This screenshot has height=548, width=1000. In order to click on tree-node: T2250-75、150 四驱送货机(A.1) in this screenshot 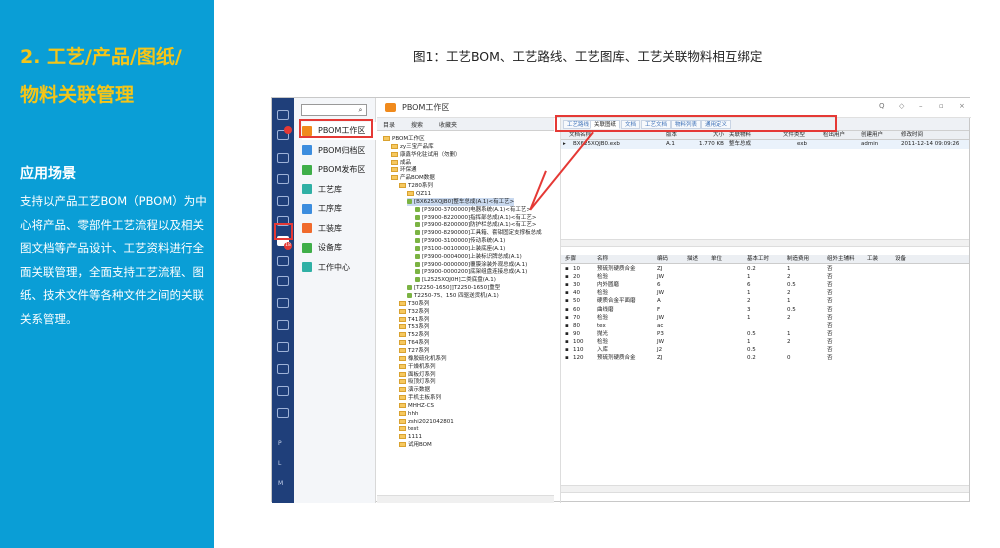, I will do `click(453, 296)`.